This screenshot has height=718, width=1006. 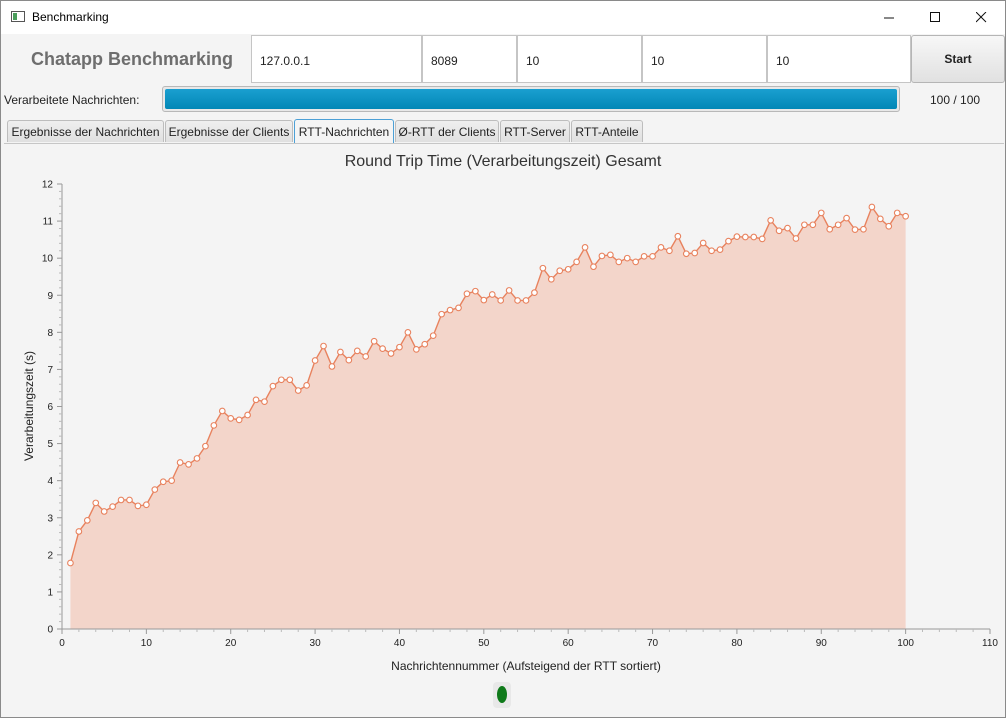 I want to click on progress-row: Verarbeitete Nachrichten: 100 / 100, so click(x=503, y=101).